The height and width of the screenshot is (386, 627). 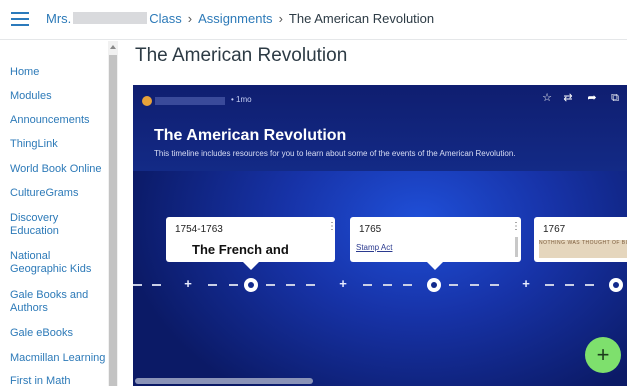 What do you see at coordinates (361, 18) in the screenshot?
I see `breadcrumb-current: The American Revolution` at bounding box center [361, 18].